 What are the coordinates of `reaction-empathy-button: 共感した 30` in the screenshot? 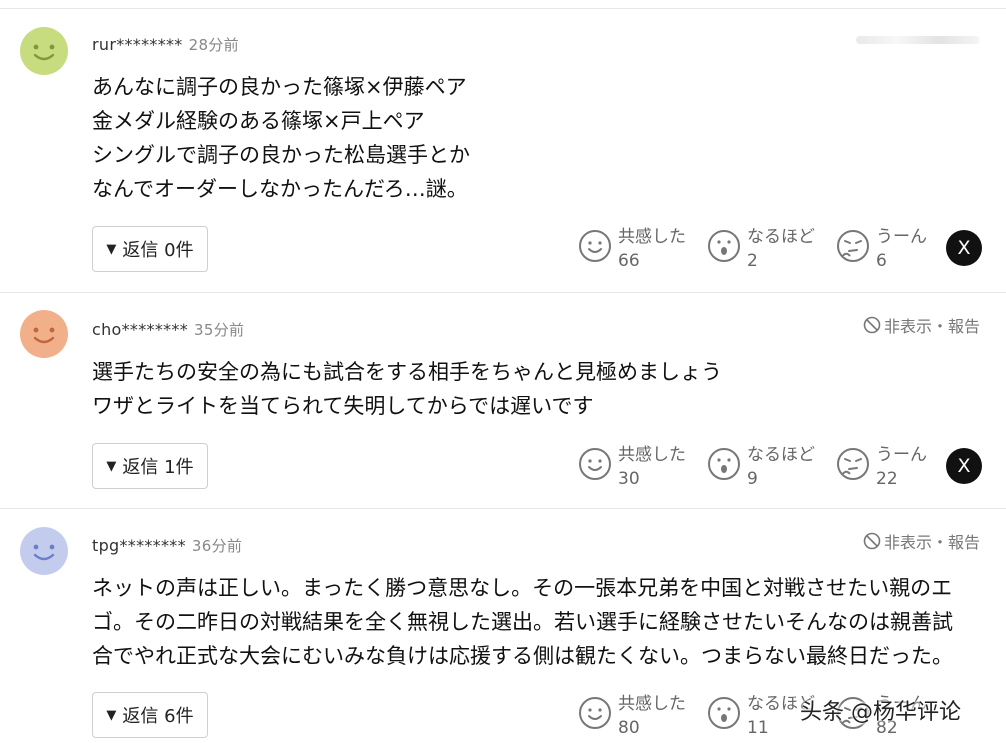 It's located at (632, 467).